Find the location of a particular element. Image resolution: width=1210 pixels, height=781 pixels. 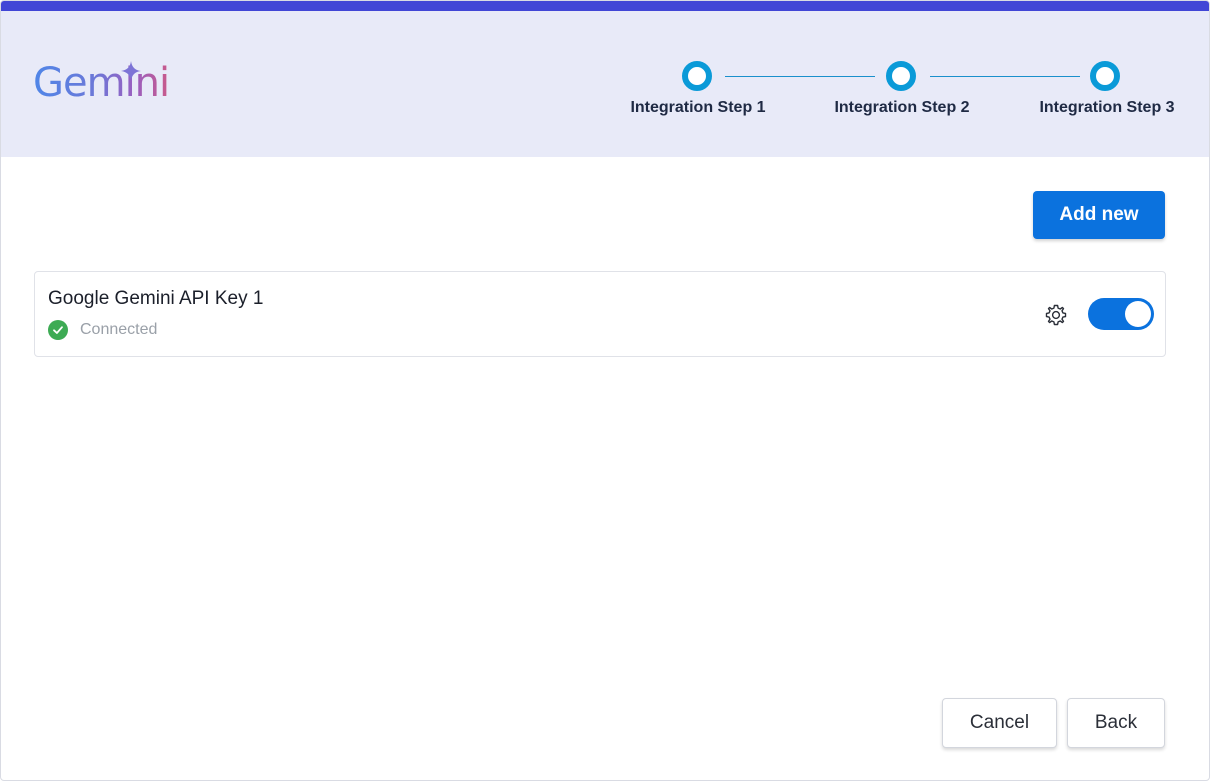

back-button: Back is located at coordinates (1116, 723).